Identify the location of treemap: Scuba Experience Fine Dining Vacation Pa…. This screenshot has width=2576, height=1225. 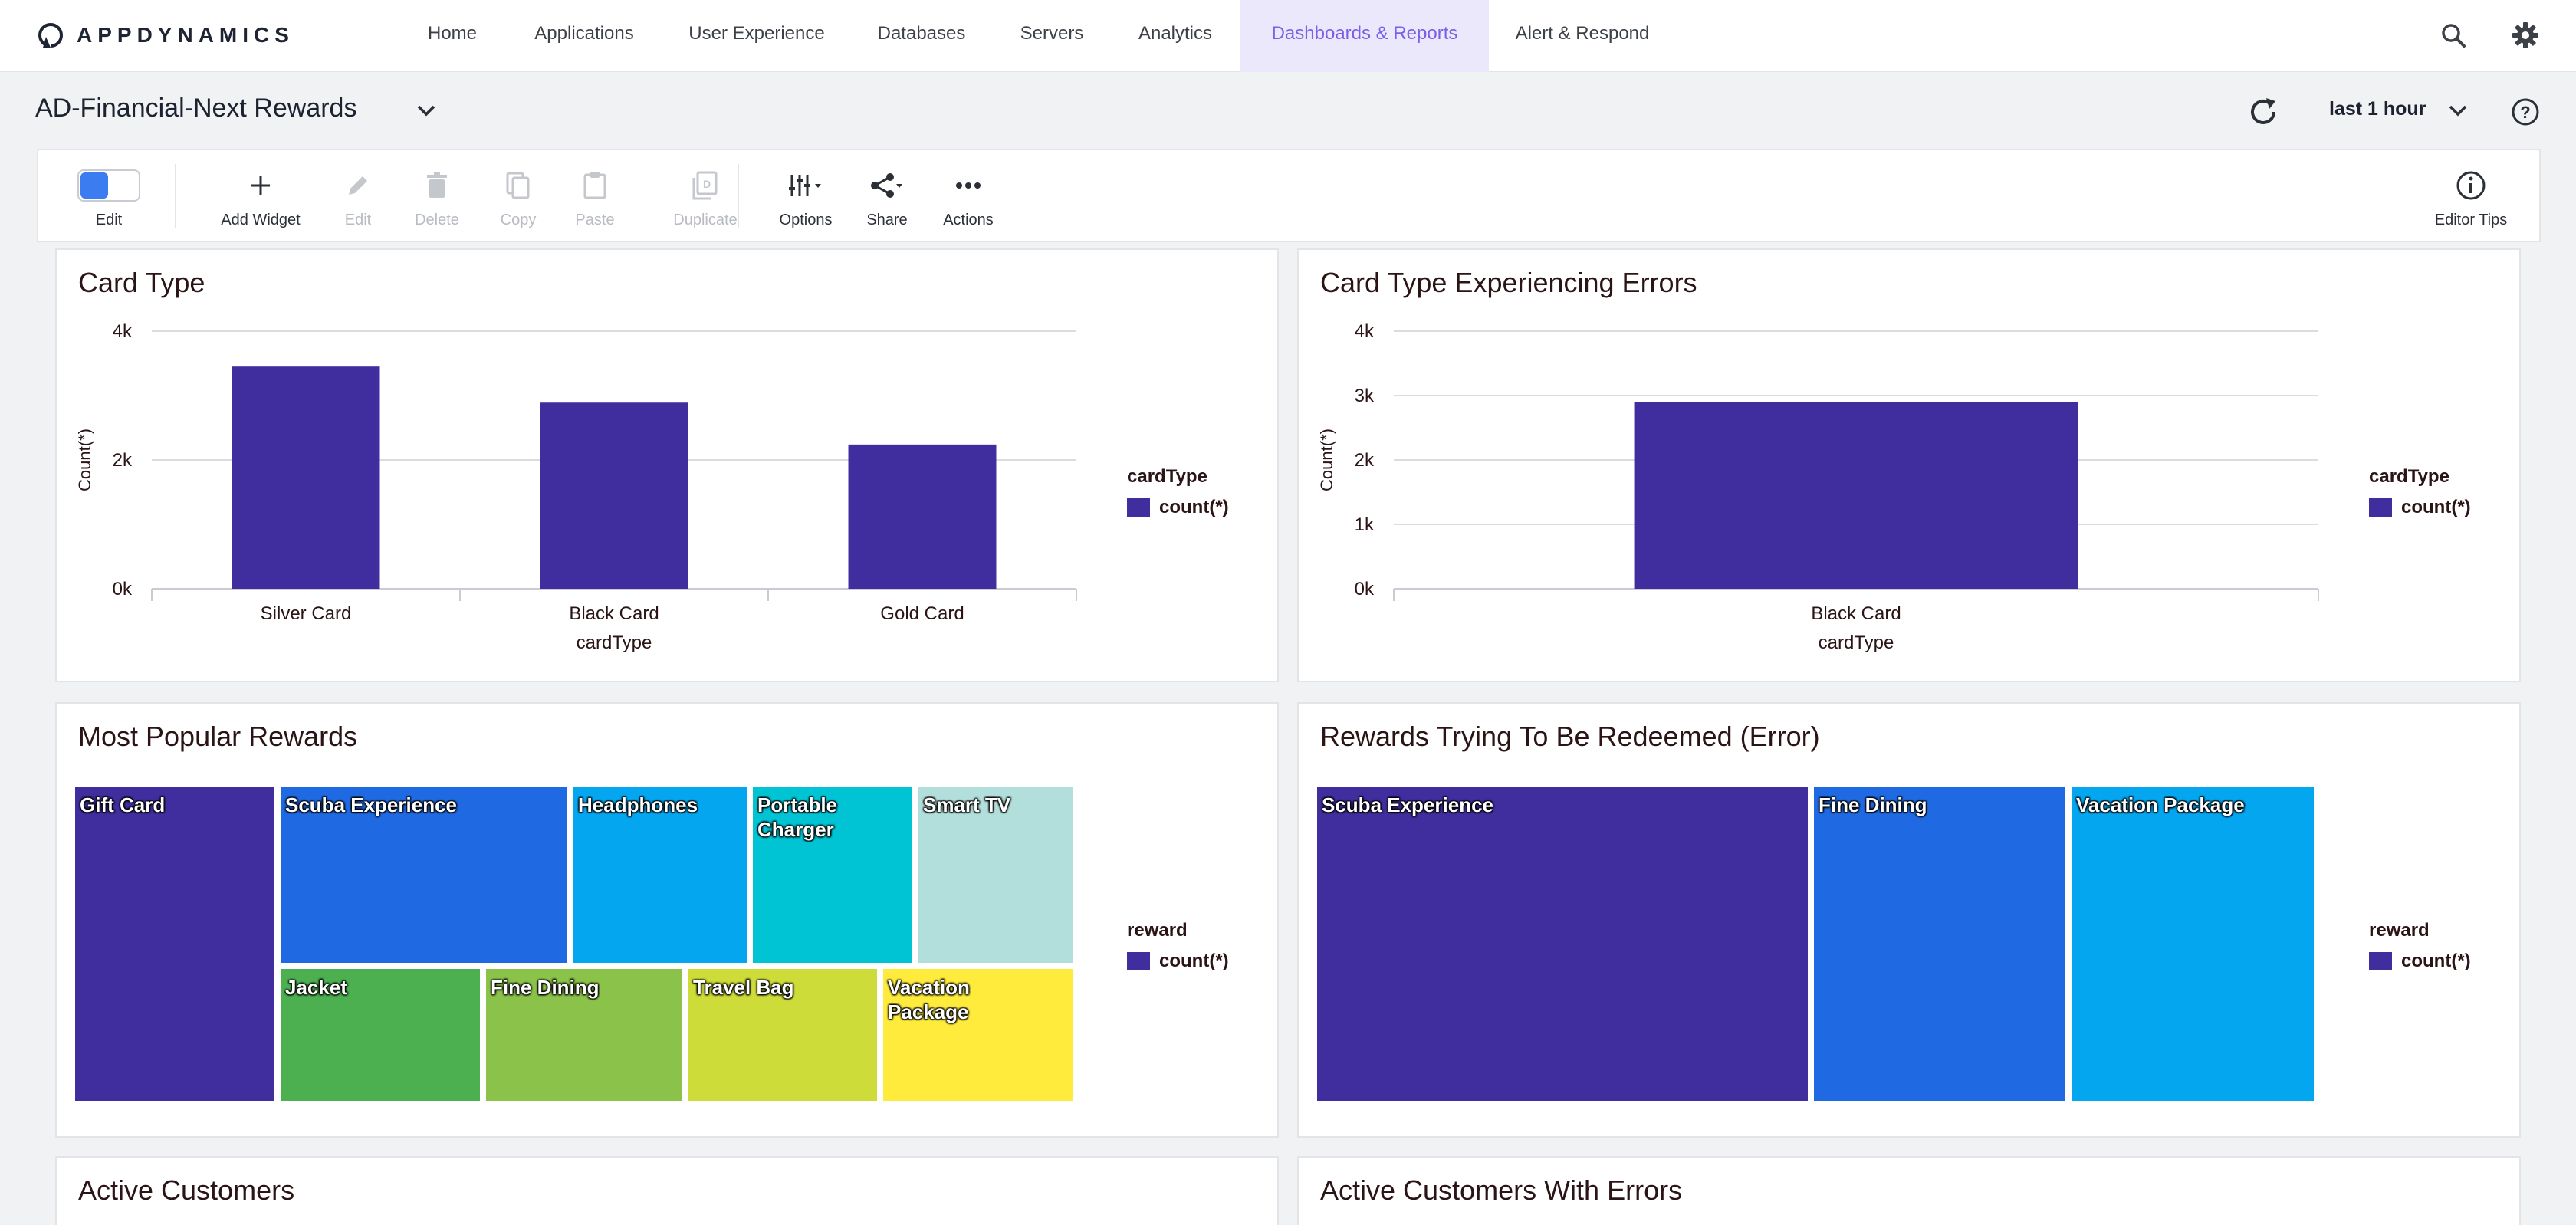
(1818, 945).